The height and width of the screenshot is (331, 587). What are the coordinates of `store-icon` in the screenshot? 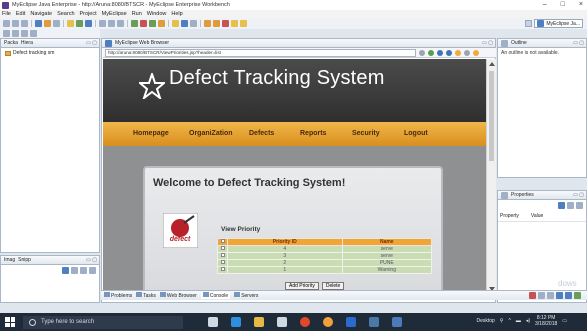 It's located at (282, 322).